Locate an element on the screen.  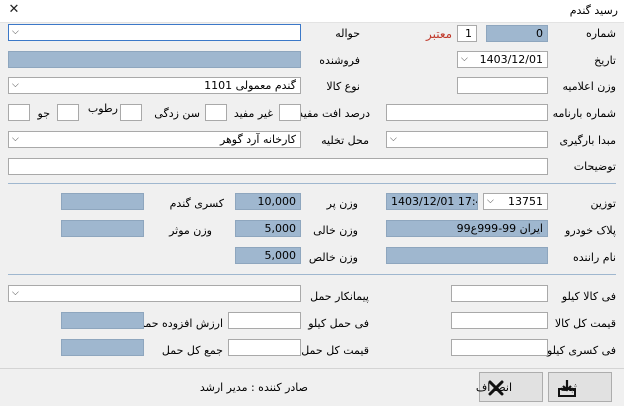
label-peymankar-haml: پیمانکار حمل is located at coordinates (339, 296).